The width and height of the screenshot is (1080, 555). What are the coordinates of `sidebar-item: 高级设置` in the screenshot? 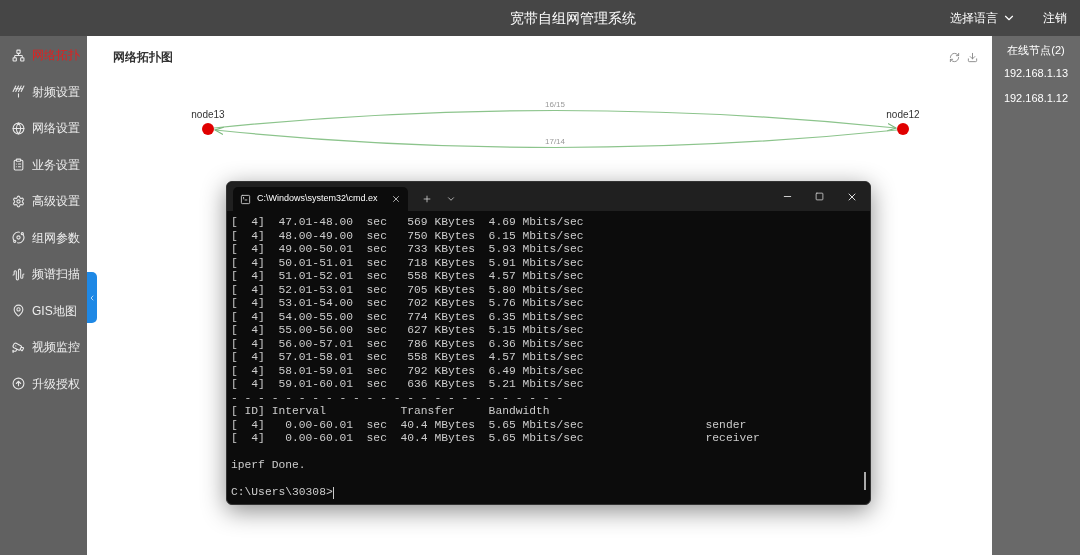 It's located at (43, 201).